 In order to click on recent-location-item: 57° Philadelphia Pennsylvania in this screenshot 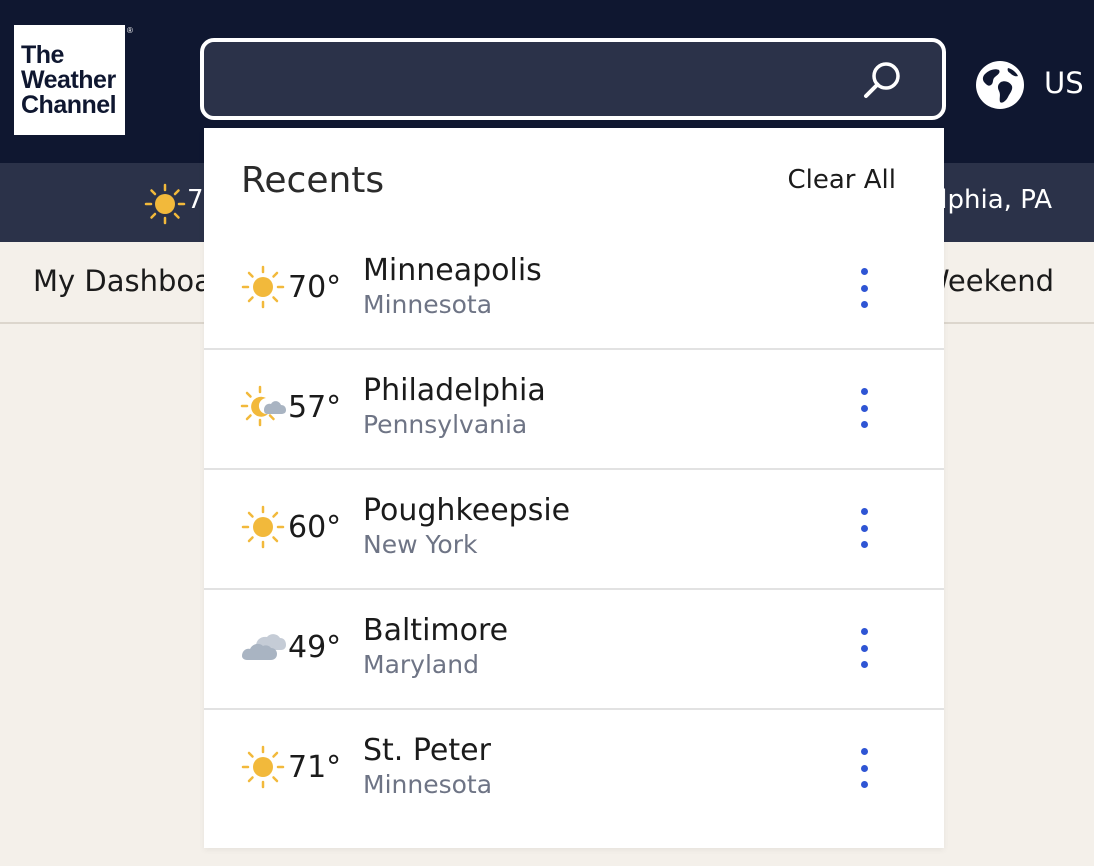, I will do `click(574, 410)`.